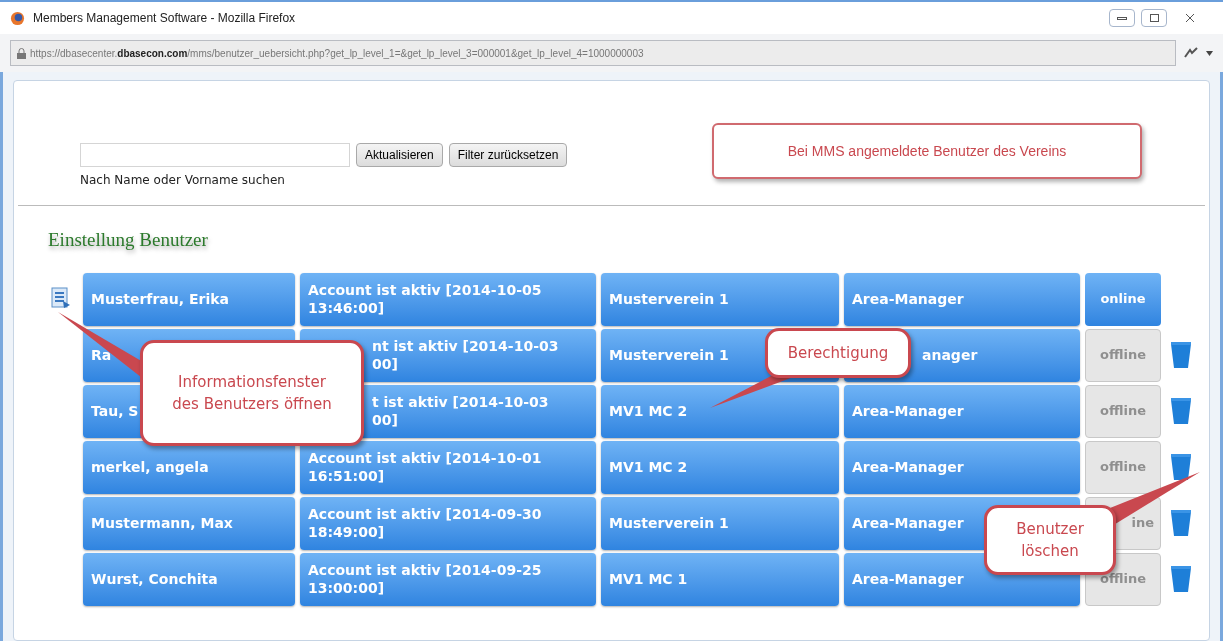 This screenshot has width=1223, height=641. Describe the element at coordinates (1123, 299) in the screenshot. I see `online-status-button: online` at that location.